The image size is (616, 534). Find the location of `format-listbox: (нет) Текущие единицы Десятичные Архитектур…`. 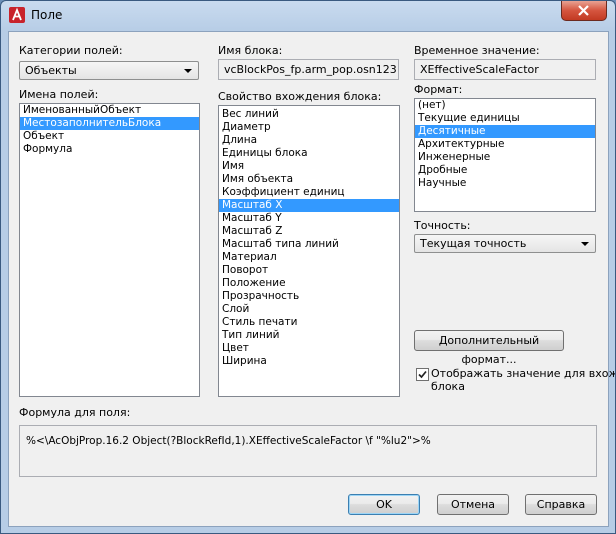

format-listbox: (нет) Текущие единицы Десятичные Архитектур… is located at coordinates (505, 155).